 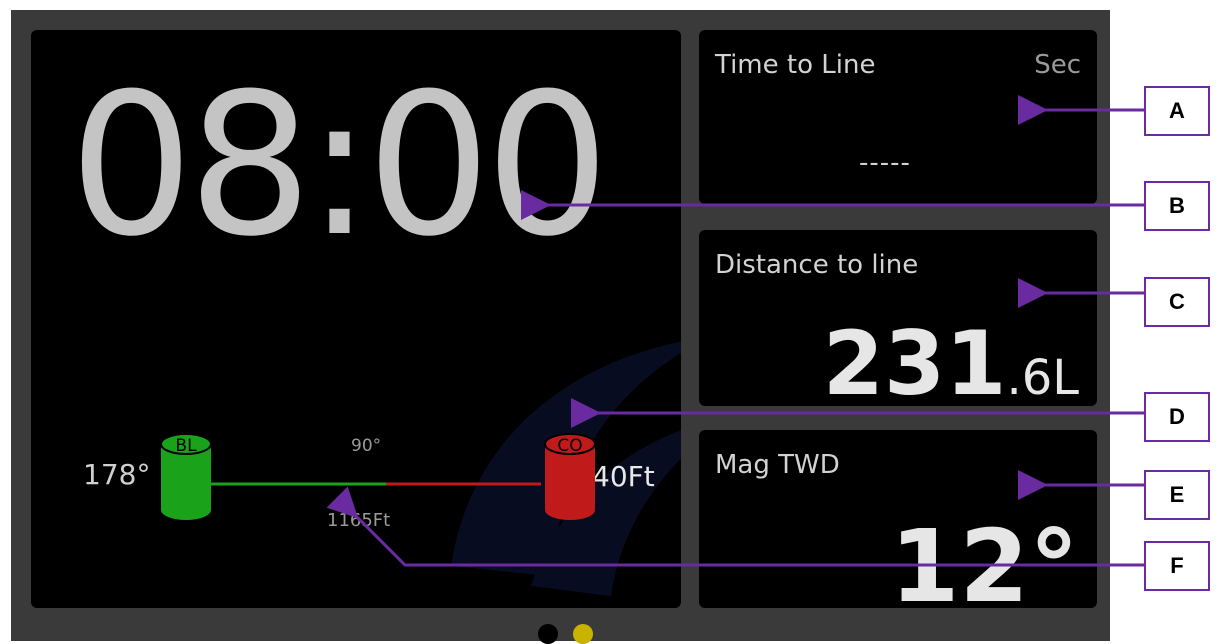 I want to click on callout-e: E, so click(x=1177, y=495).